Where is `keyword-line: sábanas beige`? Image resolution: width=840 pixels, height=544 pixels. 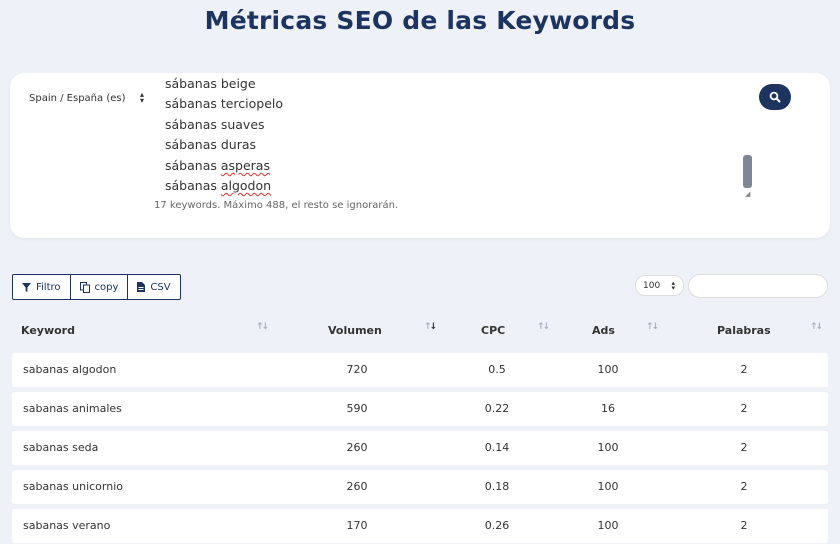
keyword-line: sábanas beige is located at coordinates (210, 83).